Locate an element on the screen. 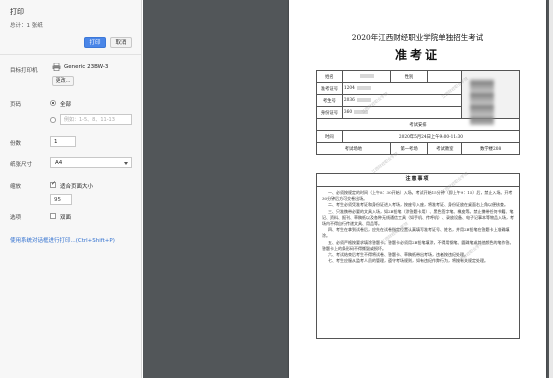 The height and width of the screenshot is (378, 553). notice-title: 注意事项 is located at coordinates (417, 179).